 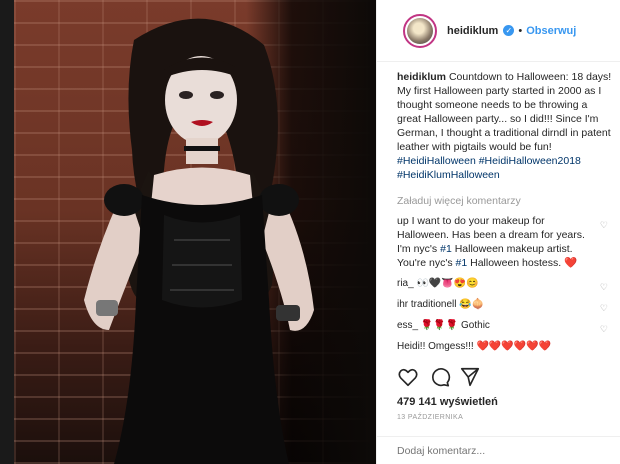 I want to click on hashtag-link: #HeidiHalloween, so click(x=436, y=161).